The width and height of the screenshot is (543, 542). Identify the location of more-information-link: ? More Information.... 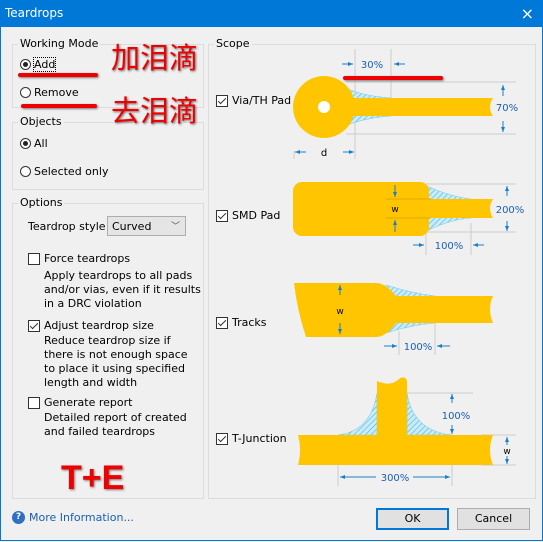
(73, 517).